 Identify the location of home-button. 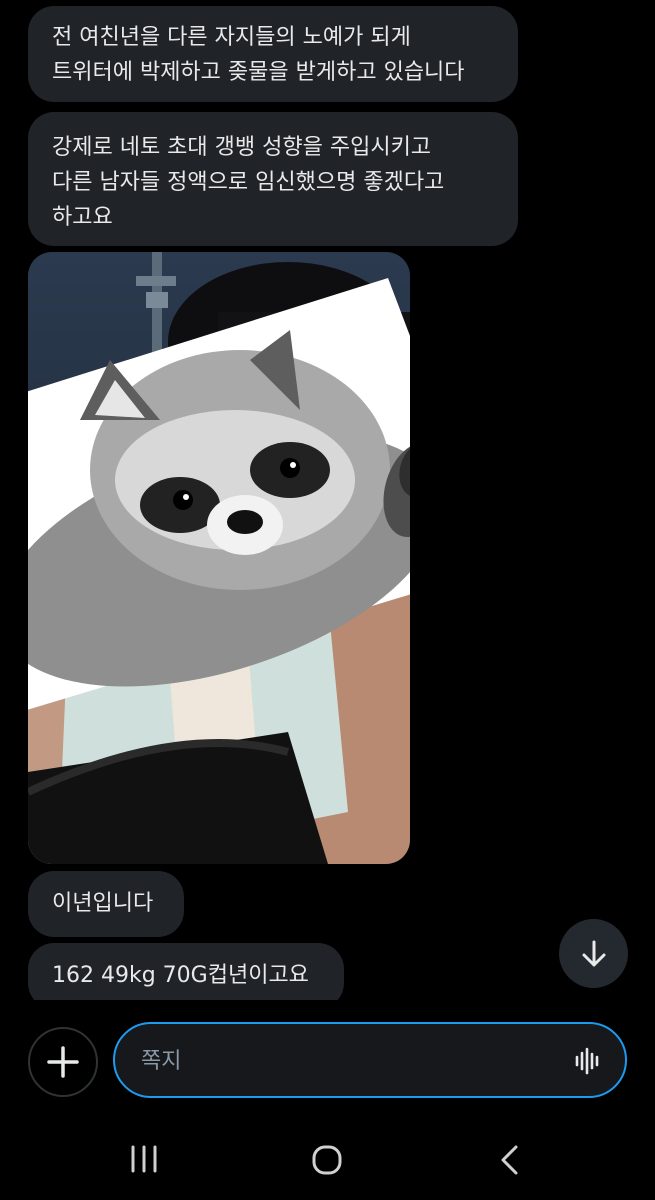
(327, 1162).